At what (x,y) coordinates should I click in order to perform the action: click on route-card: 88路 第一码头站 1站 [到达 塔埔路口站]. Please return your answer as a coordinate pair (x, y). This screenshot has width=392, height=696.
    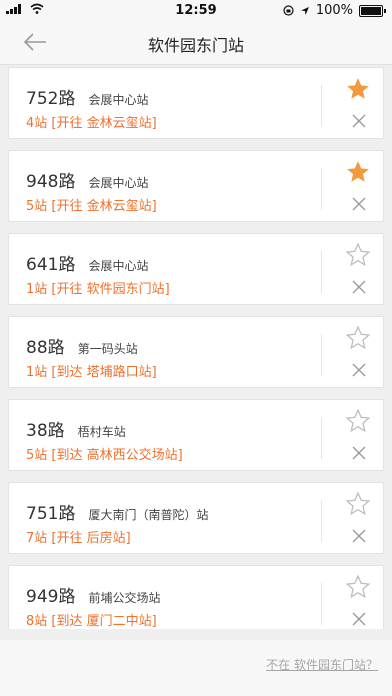
    Looking at the image, I should click on (196, 352).